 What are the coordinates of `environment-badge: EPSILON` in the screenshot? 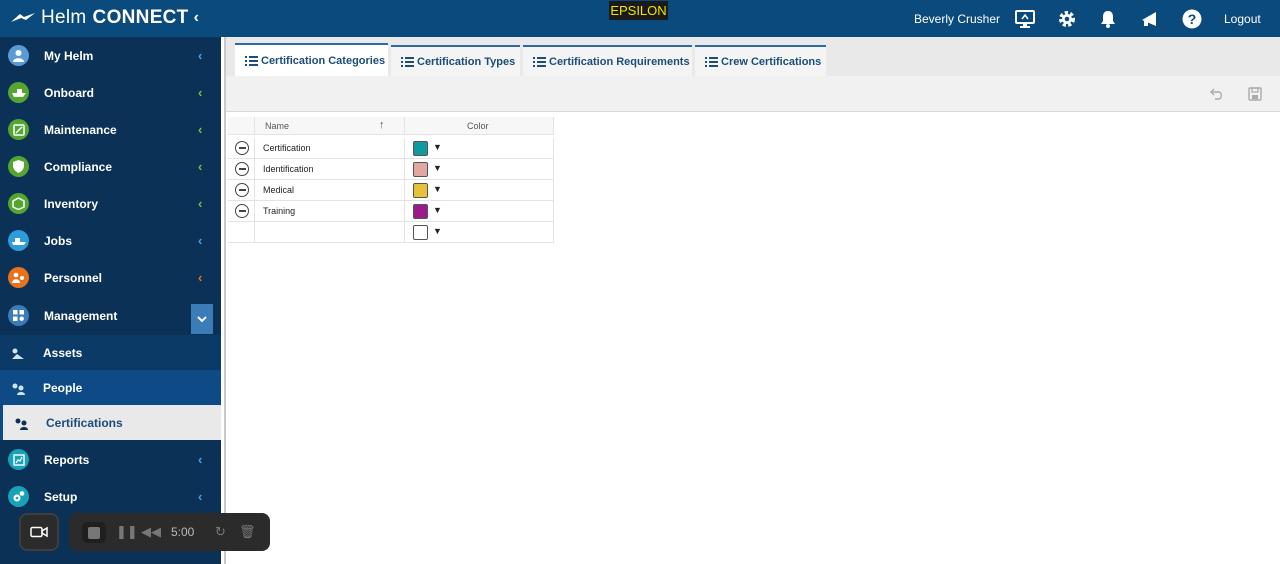 It's located at (638, 10).